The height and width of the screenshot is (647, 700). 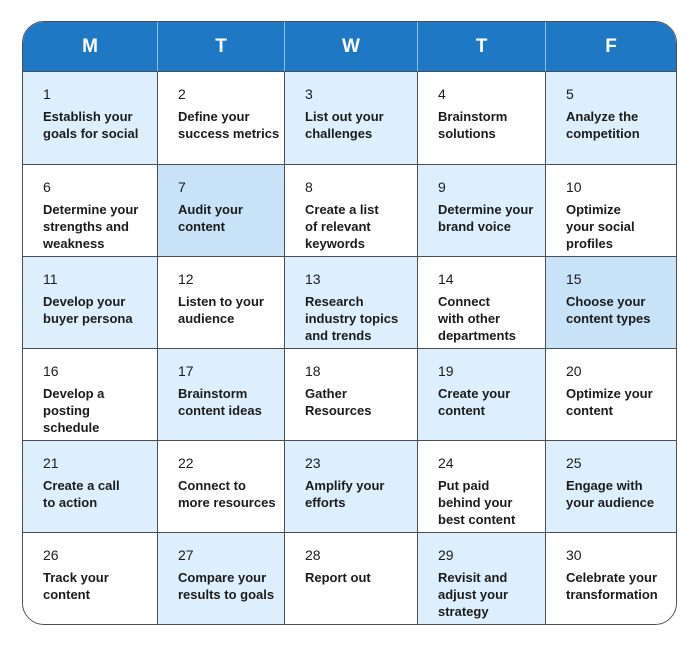 What do you see at coordinates (313, 555) in the screenshot?
I see `day-number: 28` at bounding box center [313, 555].